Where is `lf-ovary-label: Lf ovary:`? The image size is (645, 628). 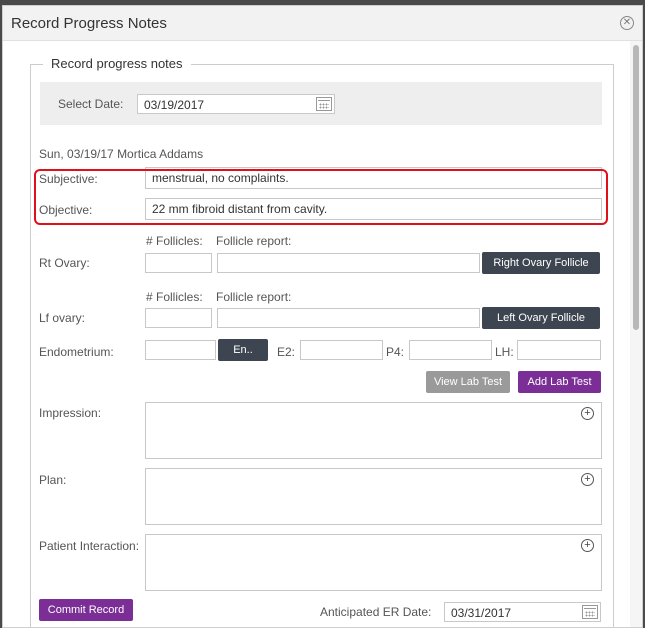
lf-ovary-label: Lf ovary: is located at coordinates (62, 318).